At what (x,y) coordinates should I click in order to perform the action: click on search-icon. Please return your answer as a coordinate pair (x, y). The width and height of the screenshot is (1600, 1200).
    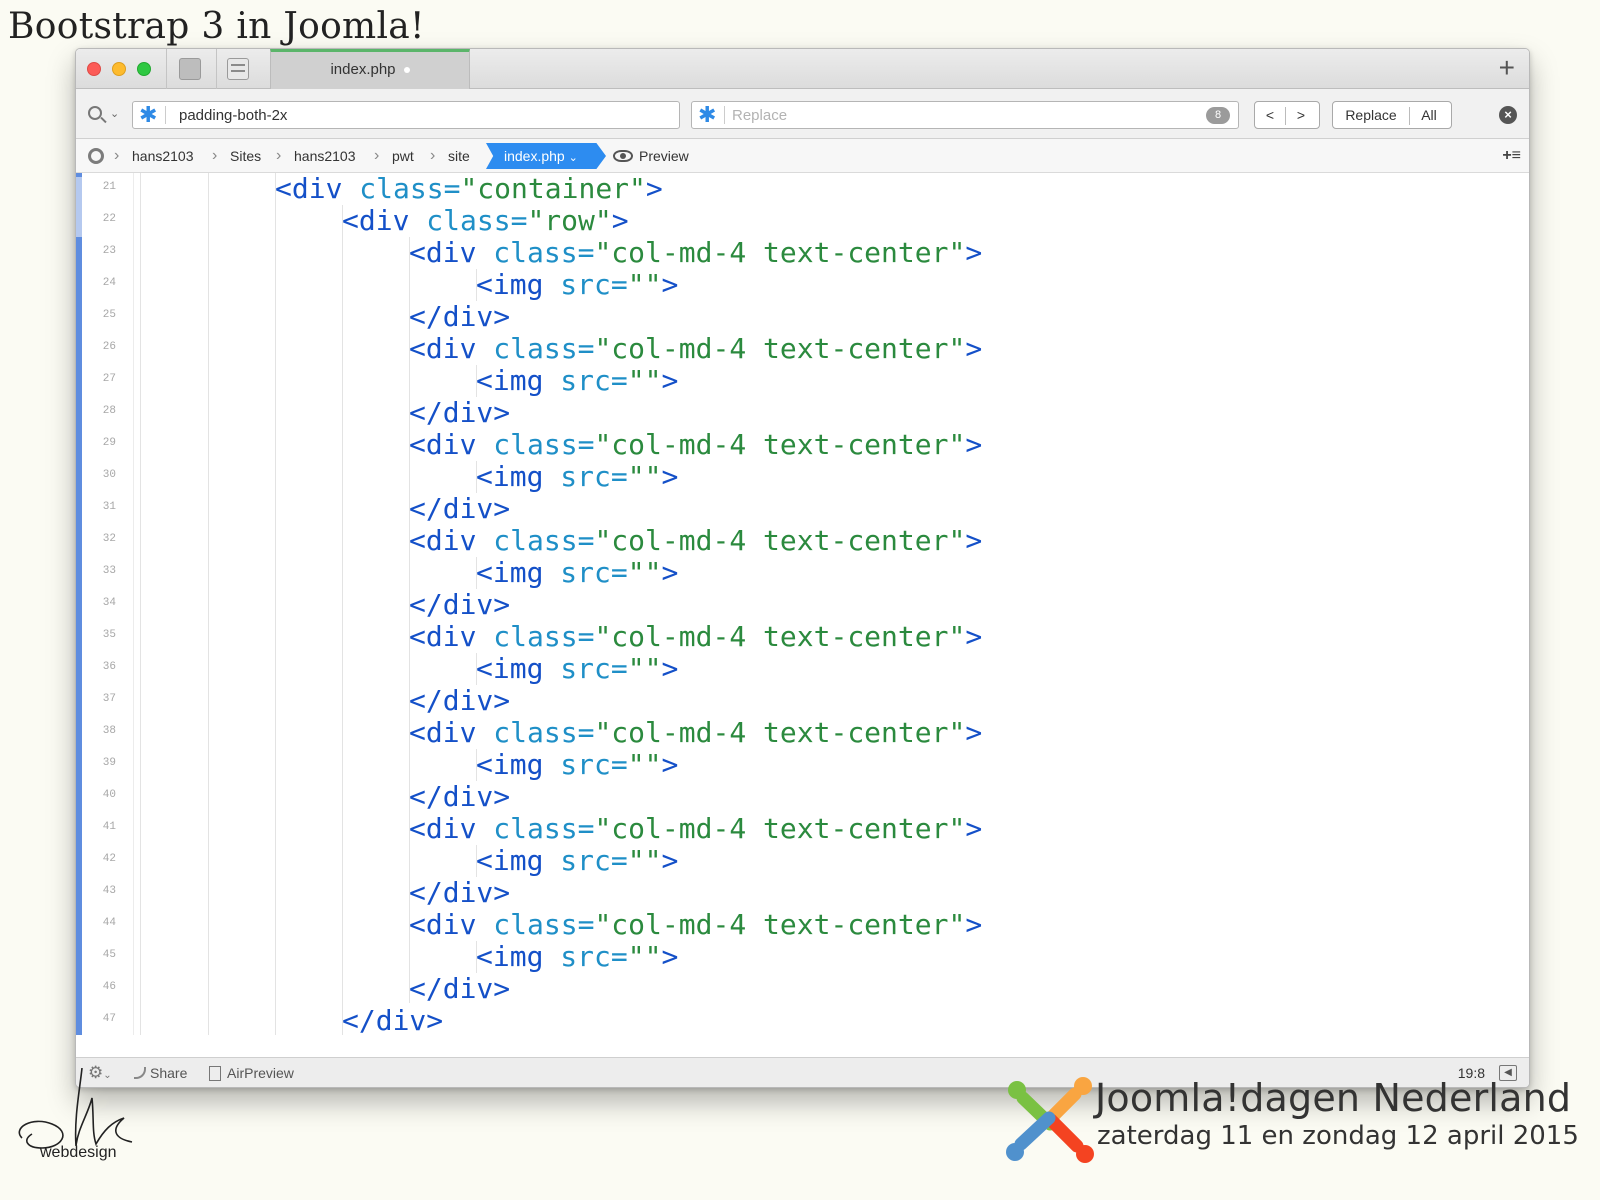
    Looking at the image, I should click on (95, 113).